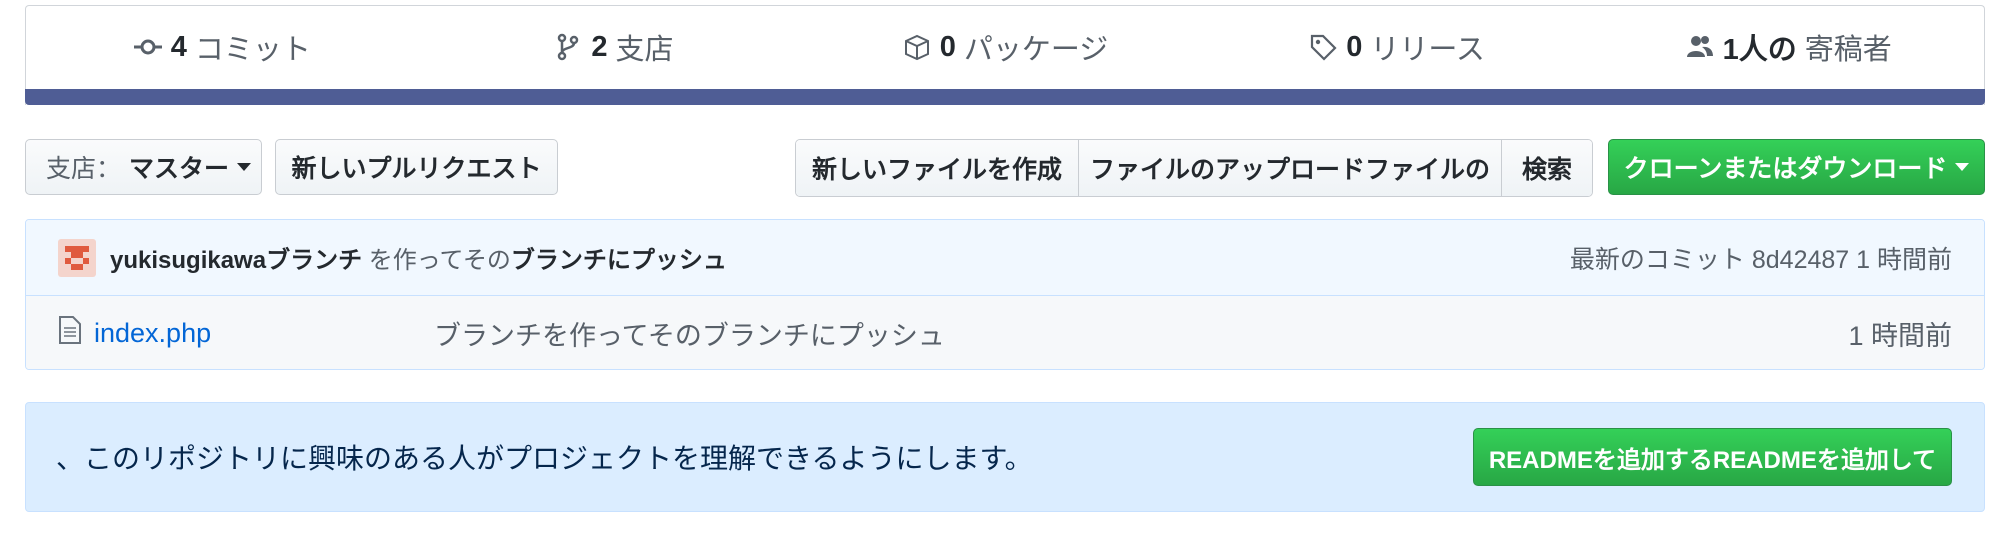  I want to click on contributors-stat: 1人の 寄稿者, so click(1788, 47).